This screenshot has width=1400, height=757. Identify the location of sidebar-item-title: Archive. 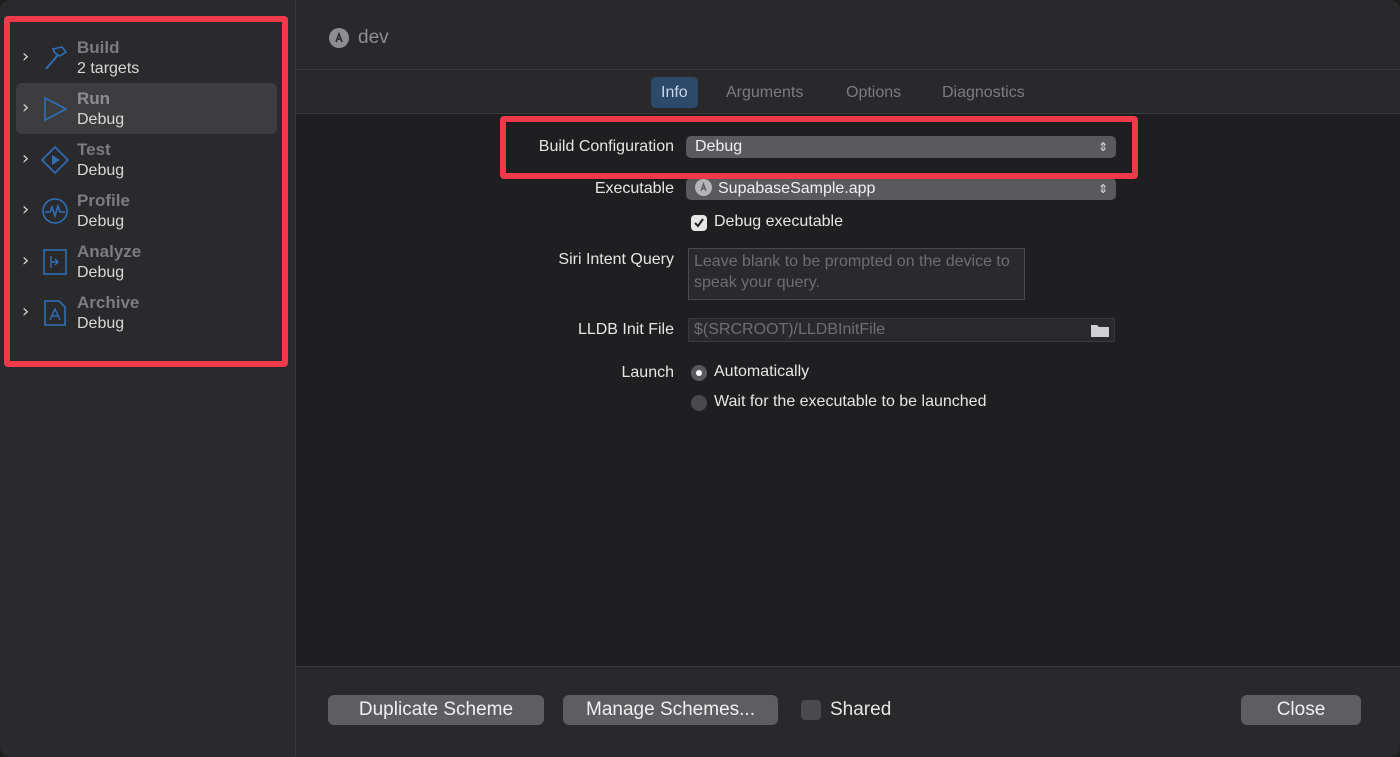
(108, 302).